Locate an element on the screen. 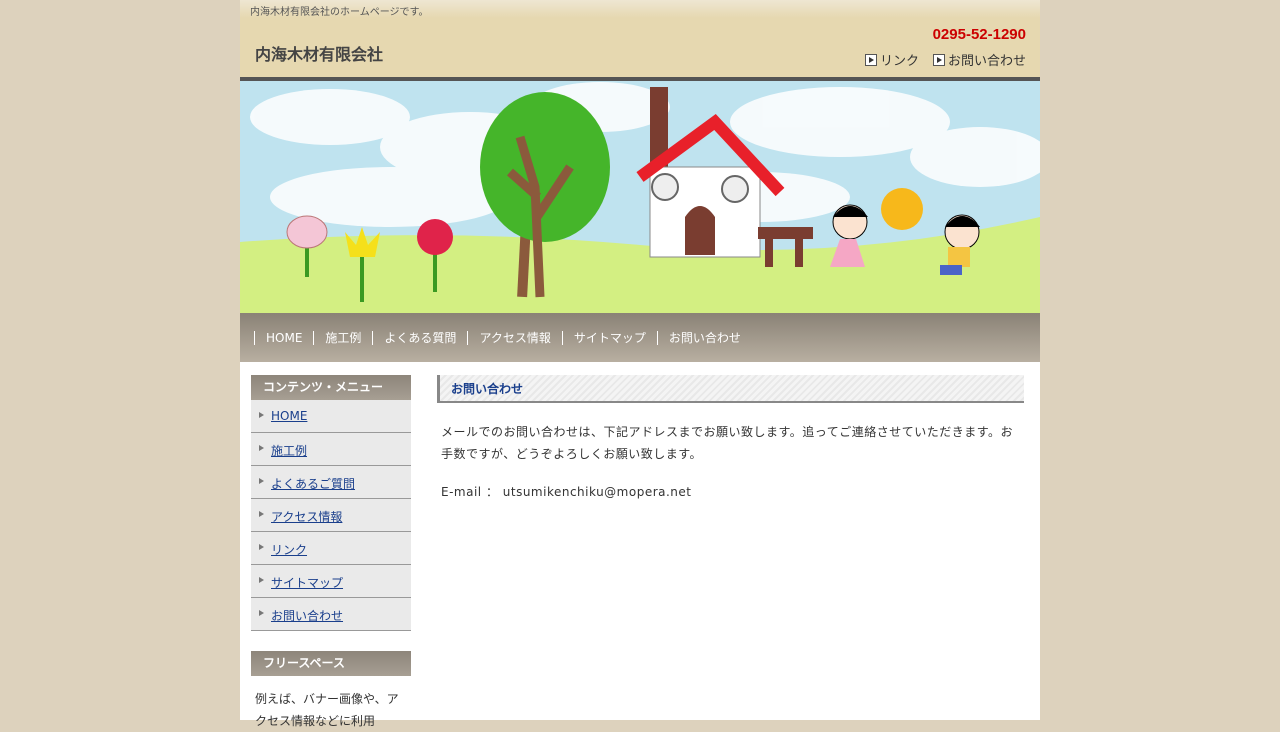  header-links: リンク お問い合わせ is located at coordinates (945, 59).